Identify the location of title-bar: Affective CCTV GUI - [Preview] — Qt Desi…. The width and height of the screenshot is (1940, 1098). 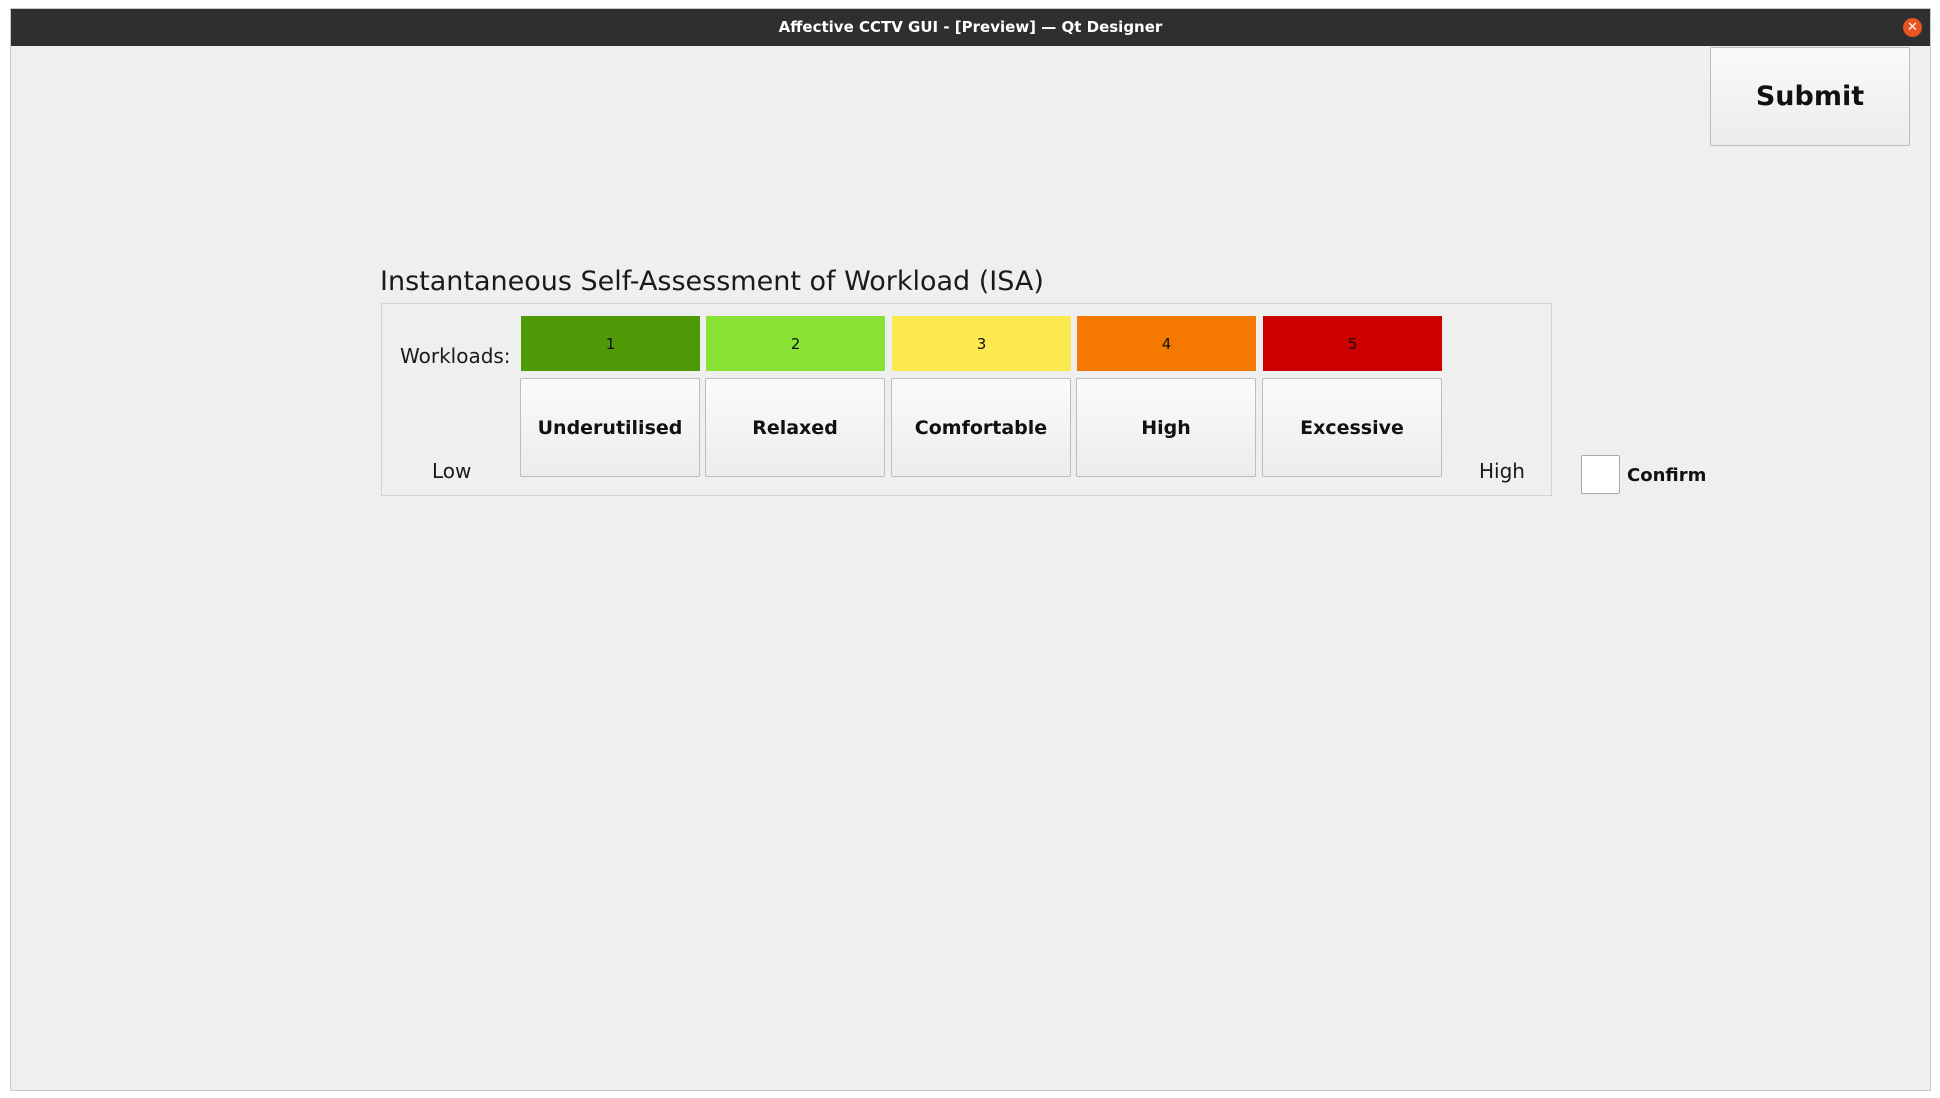
(970, 27).